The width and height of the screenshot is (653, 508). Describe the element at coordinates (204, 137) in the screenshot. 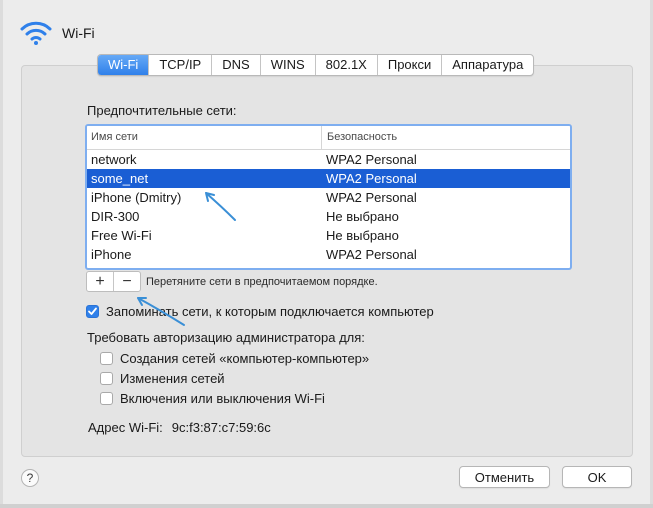

I see `column-header-name: Имя сети` at that location.